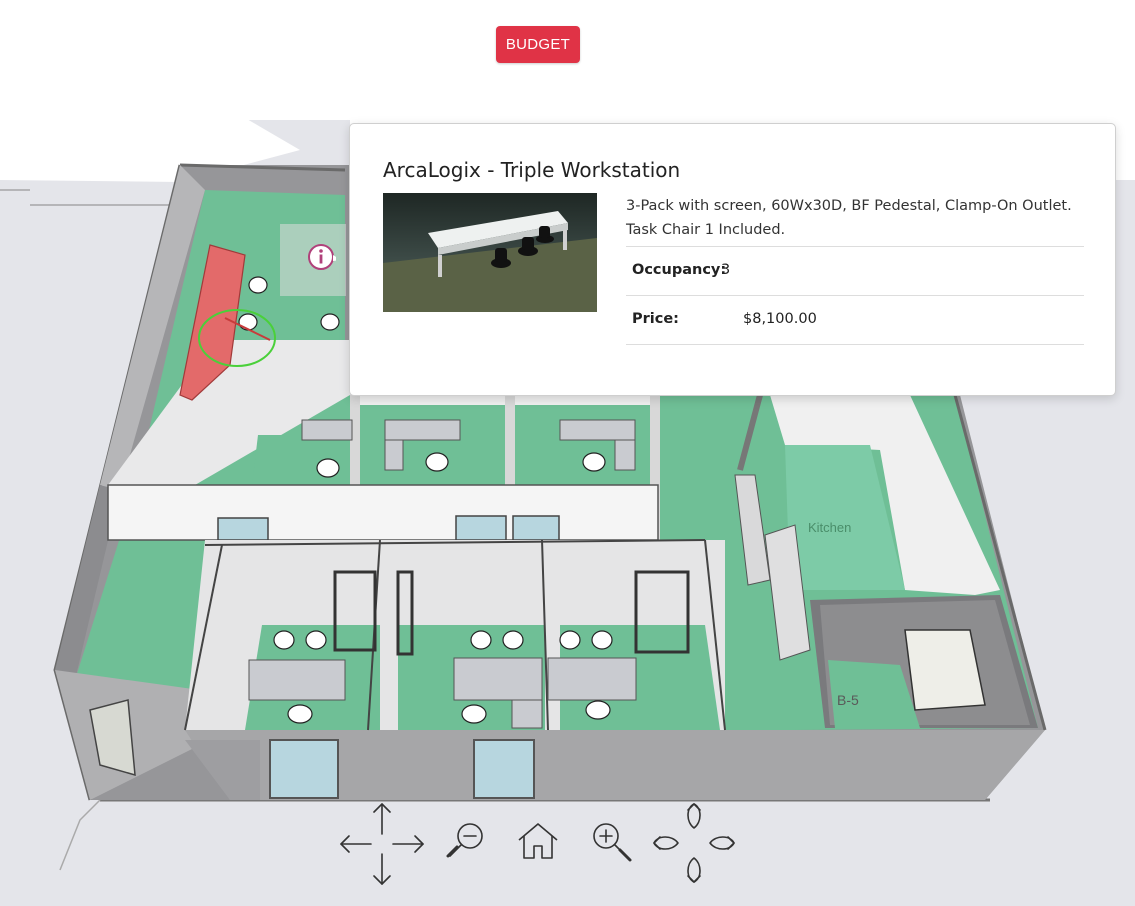  What do you see at coordinates (780, 319) in the screenshot?
I see `price-value: $8,100.00` at bounding box center [780, 319].